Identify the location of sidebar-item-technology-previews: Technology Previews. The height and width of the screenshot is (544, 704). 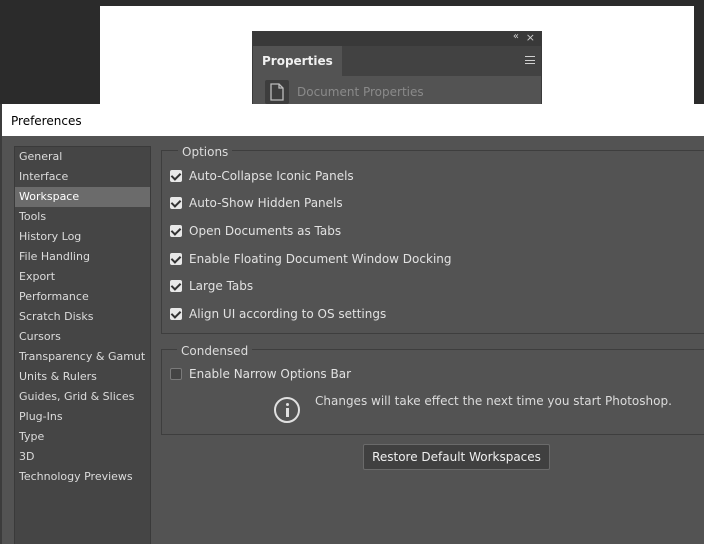
(82, 477).